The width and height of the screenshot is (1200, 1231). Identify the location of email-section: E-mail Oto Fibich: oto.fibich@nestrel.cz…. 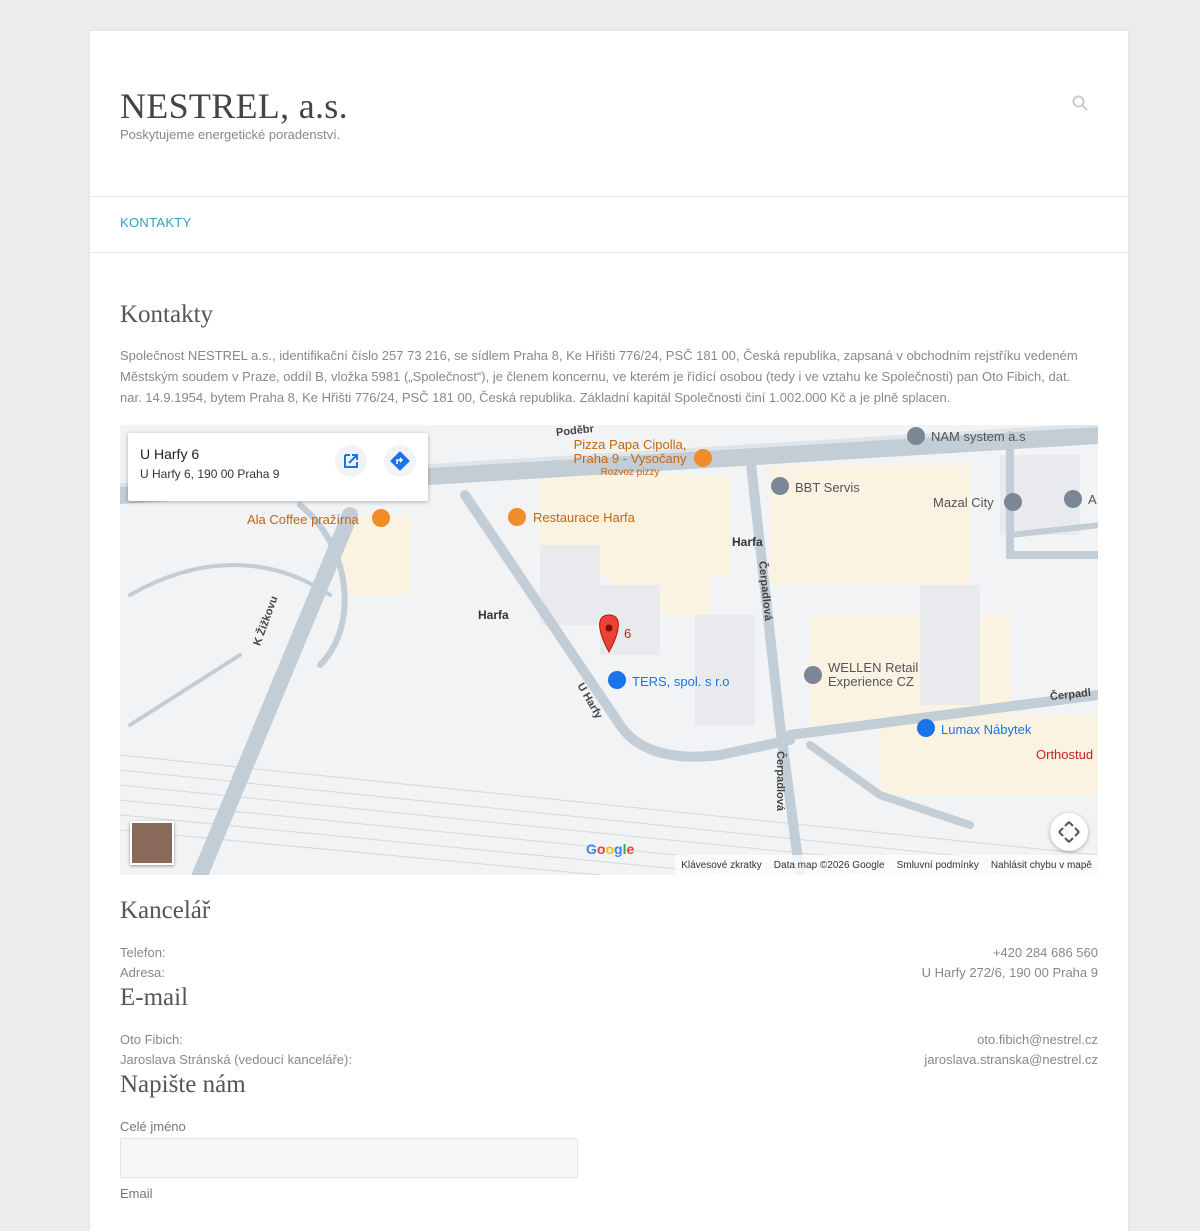
(609, 1028).